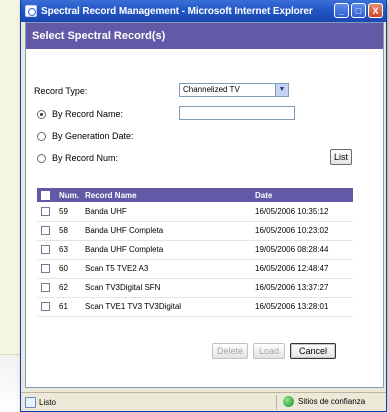 The image size is (389, 412). I want to click on row-date: 16/05/2006 10:23:02, so click(302, 231).